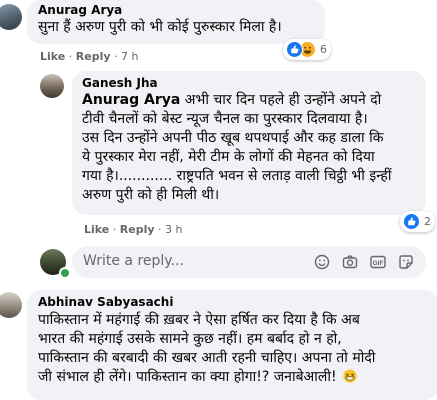 The width and height of the screenshot is (437, 400). I want to click on comment-author: Ganesh Jha, so click(120, 83).